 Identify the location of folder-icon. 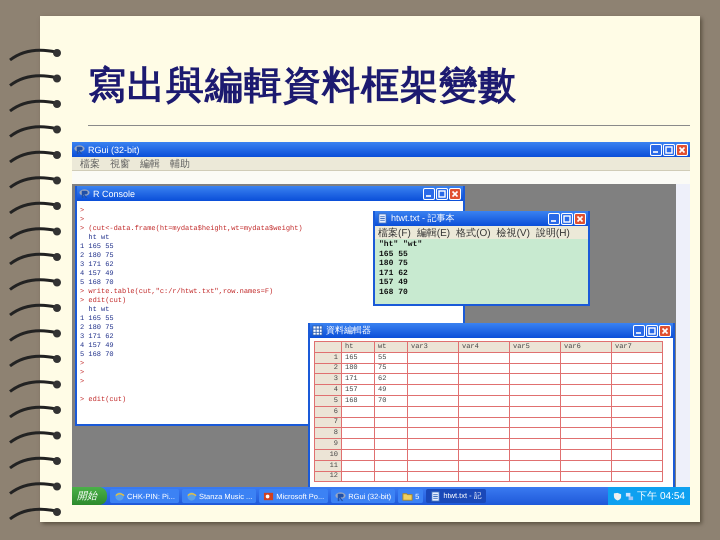
(408, 496).